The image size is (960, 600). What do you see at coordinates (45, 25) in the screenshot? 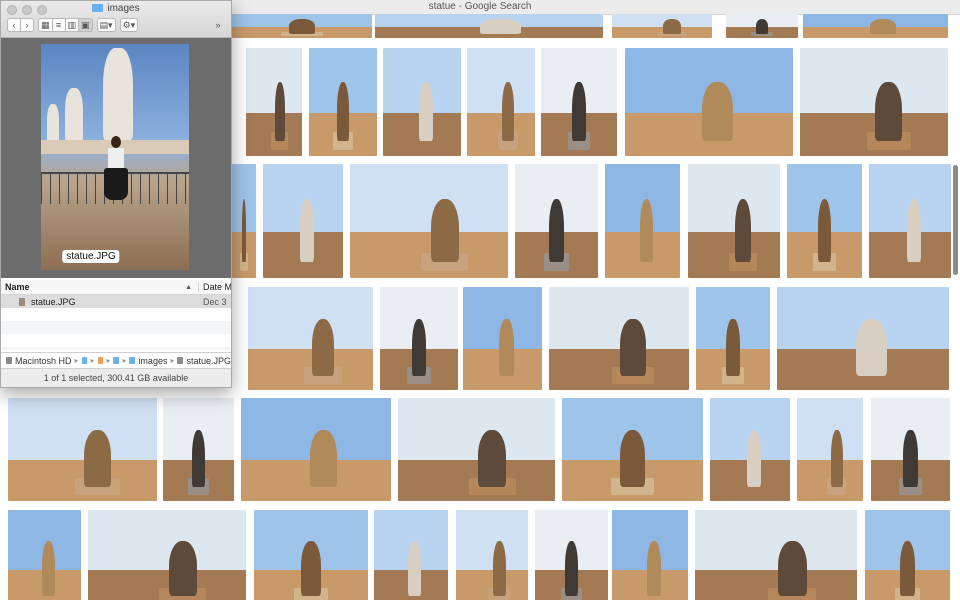
I see `icon-view-button: ▦` at bounding box center [45, 25].